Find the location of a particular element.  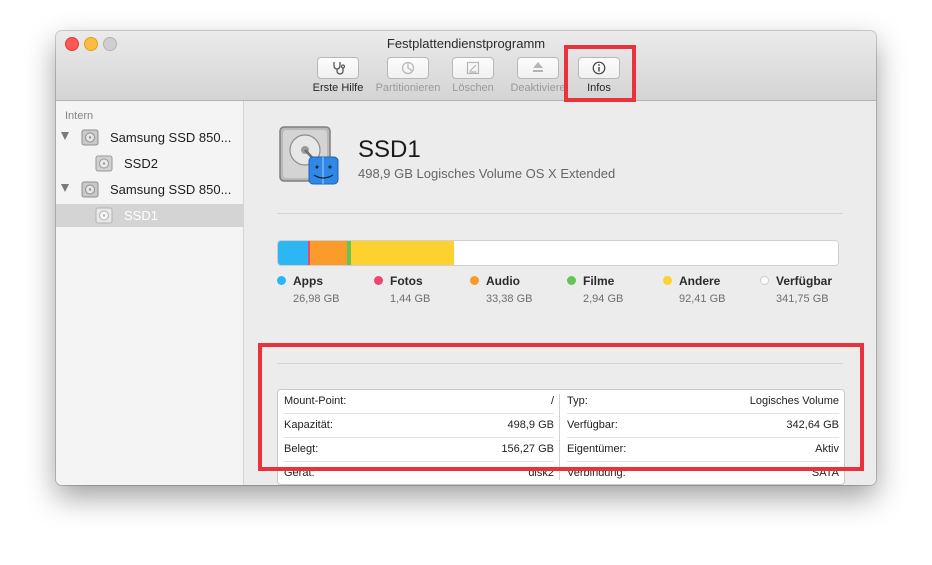

toolbar-erase: Löschen is located at coordinates (473, 75).